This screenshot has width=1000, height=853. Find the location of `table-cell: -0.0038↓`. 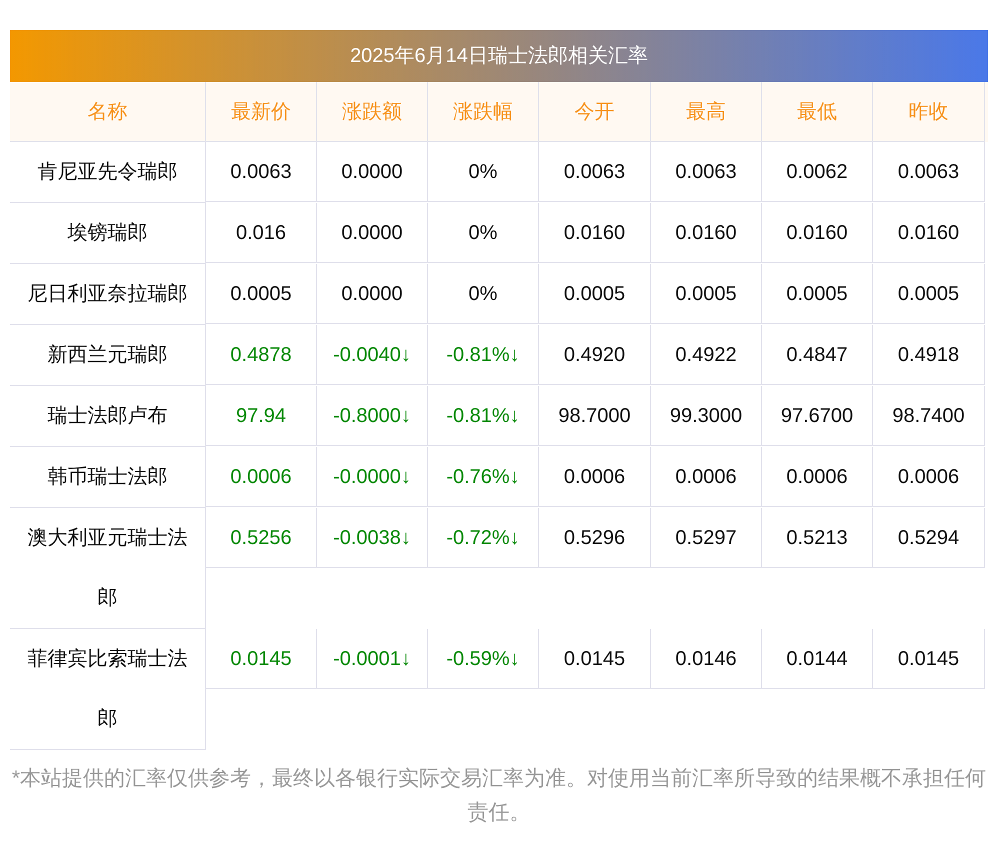

table-cell: -0.0038↓ is located at coordinates (372, 538).